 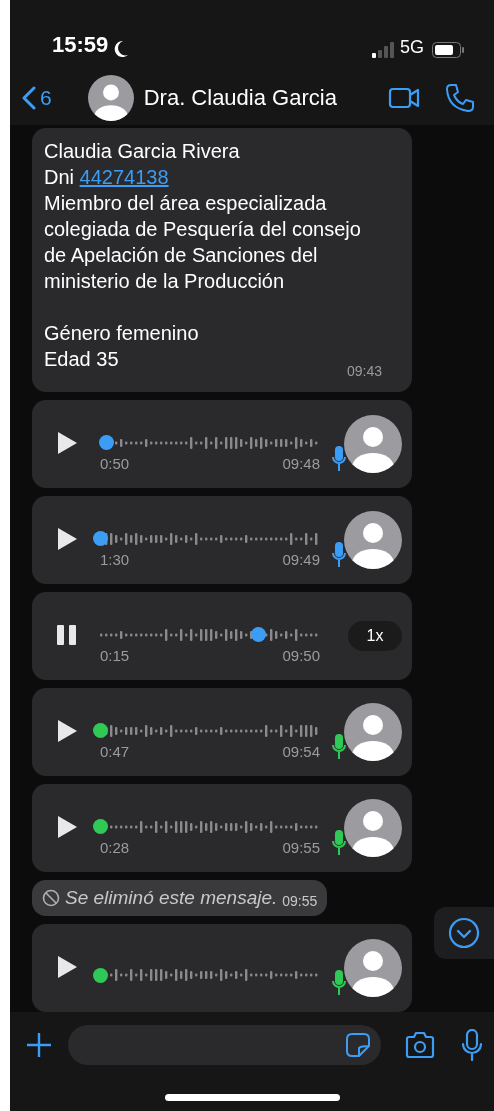 I want to click on deleted-message-text: Se eliminó este mensaje., so click(x=171, y=898).